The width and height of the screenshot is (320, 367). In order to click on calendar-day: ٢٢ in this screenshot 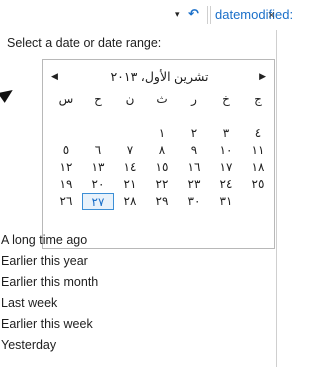, I will do `click(162, 184)`.